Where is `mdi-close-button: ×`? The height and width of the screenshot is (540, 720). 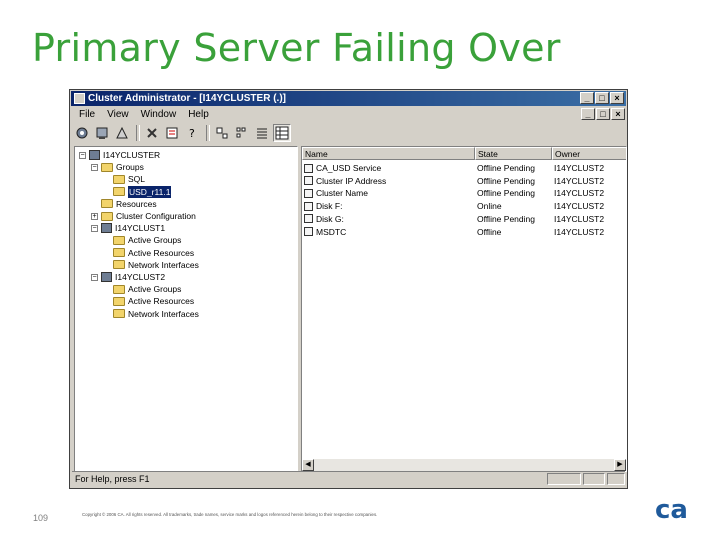
mdi-close-button: × is located at coordinates (618, 114).